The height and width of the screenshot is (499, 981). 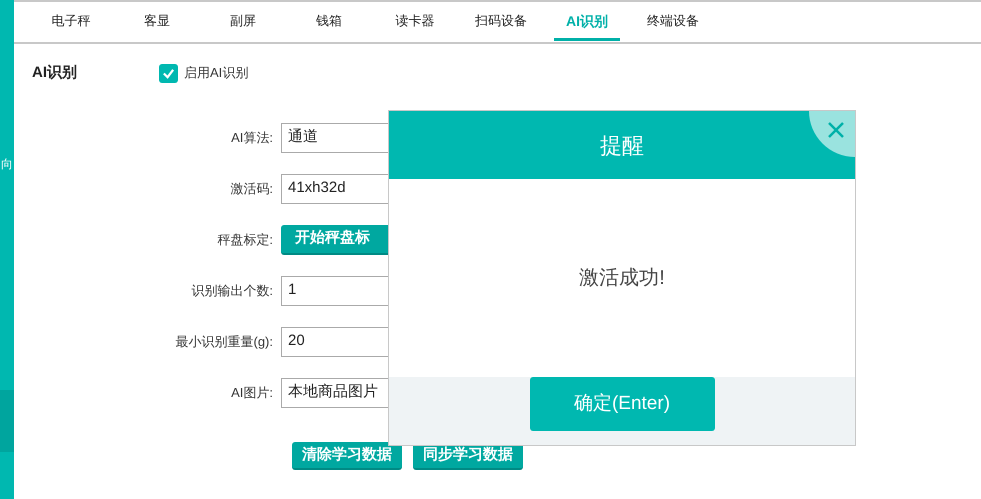 What do you see at coordinates (55, 72) in the screenshot?
I see `section-title: AI识别` at bounding box center [55, 72].